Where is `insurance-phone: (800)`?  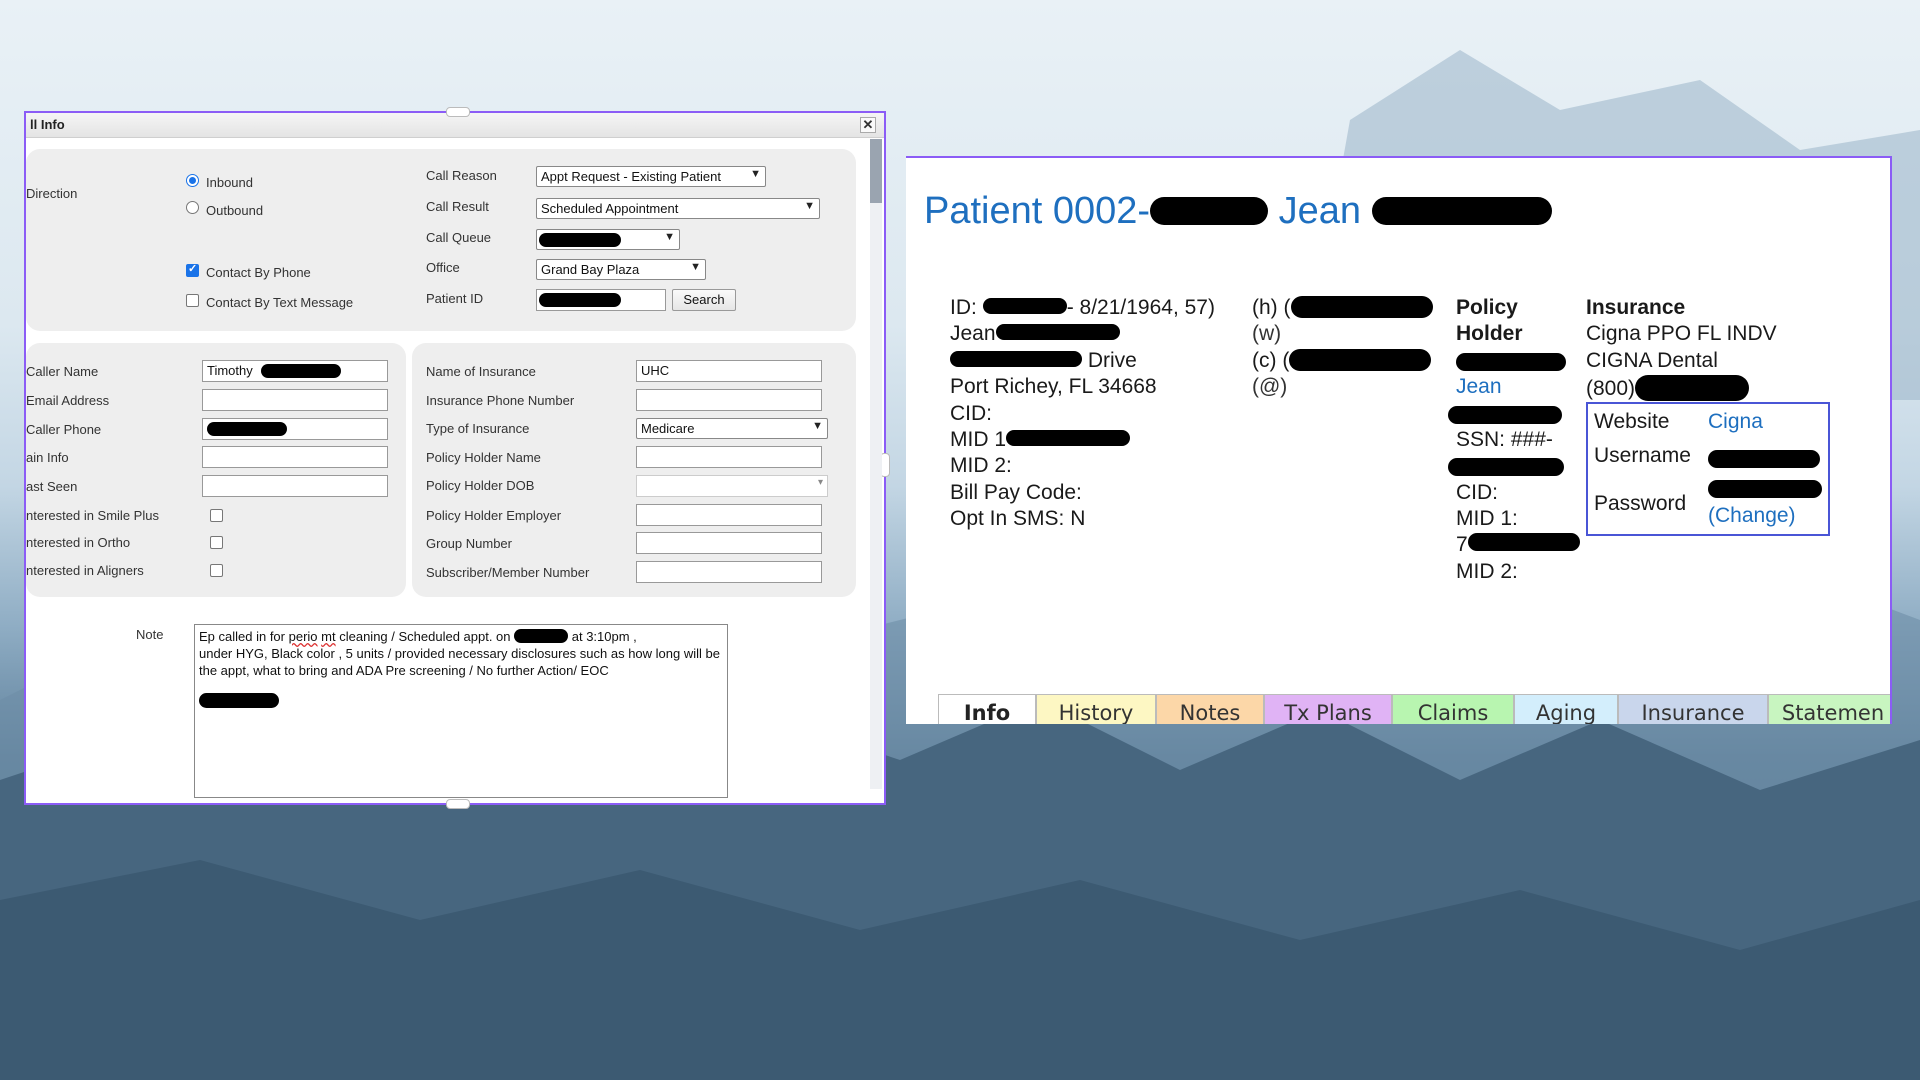 insurance-phone: (800) is located at coordinates (1668, 388).